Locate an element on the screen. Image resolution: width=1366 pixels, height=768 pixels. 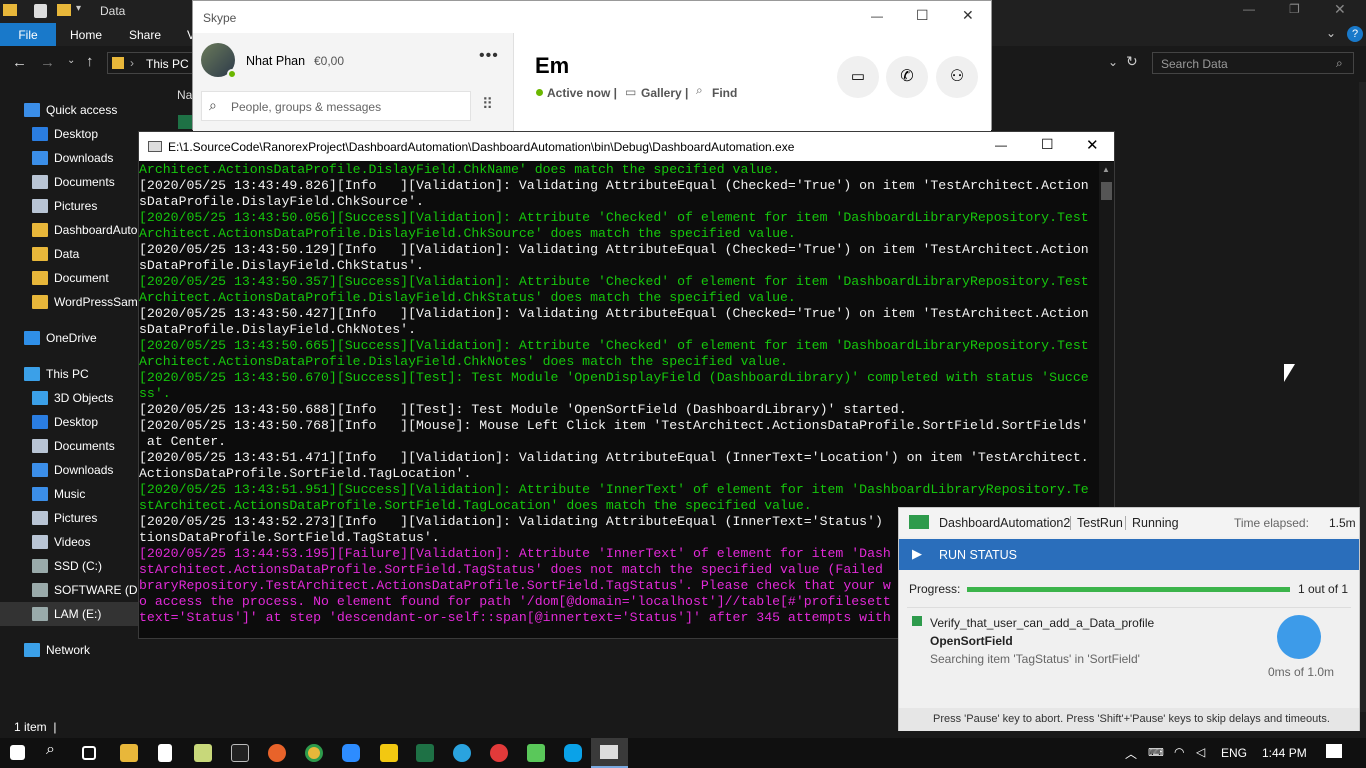
audio-call-button: ✆ is located at coordinates (907, 77).